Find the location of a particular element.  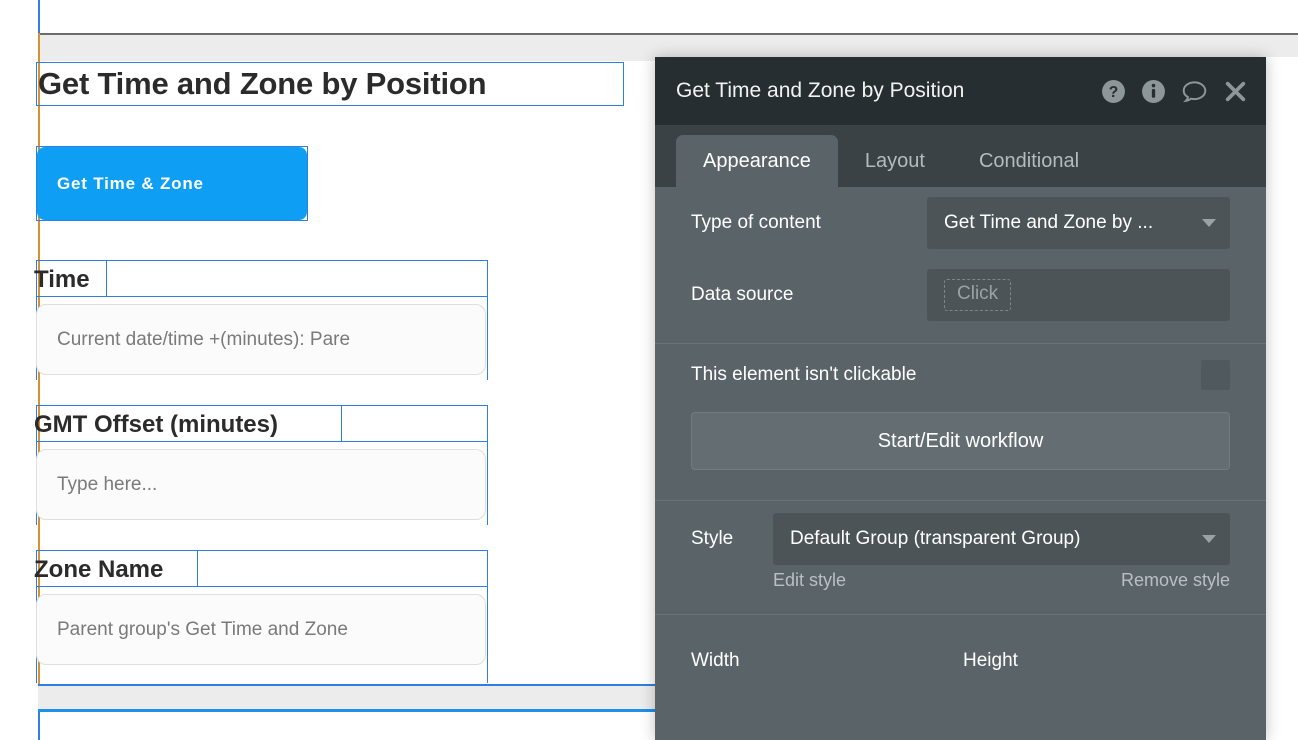

start-edit-workflow-button: Start/Edit workflow is located at coordinates (960, 441).